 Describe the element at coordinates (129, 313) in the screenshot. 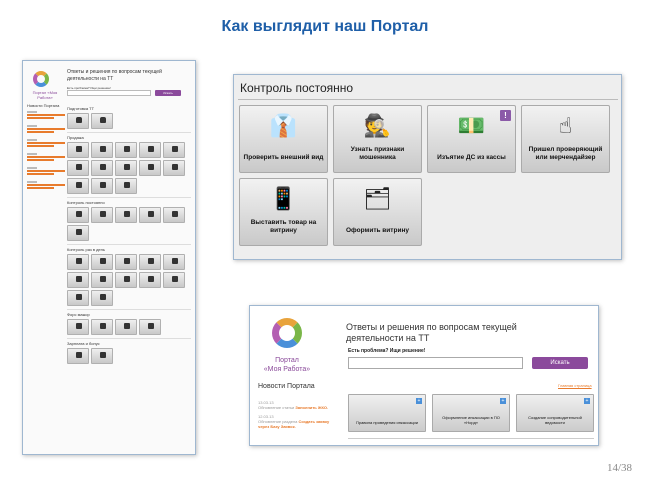

I see `section-title: Форс мажор` at that location.